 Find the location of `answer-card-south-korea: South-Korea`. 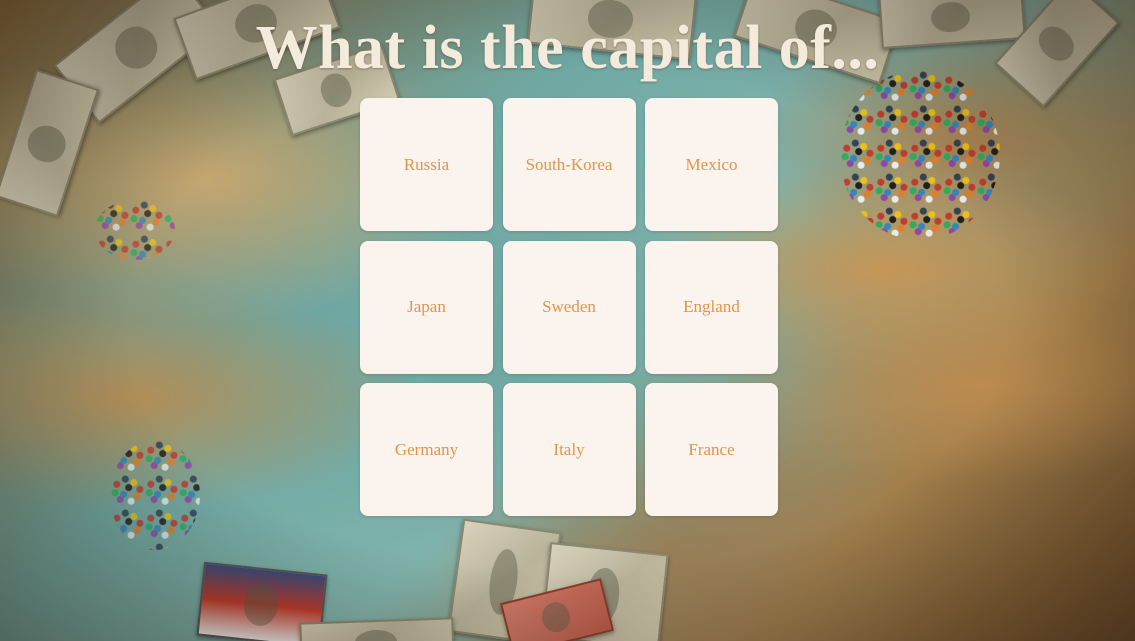

answer-card-south-korea: South-Korea is located at coordinates (569, 164).